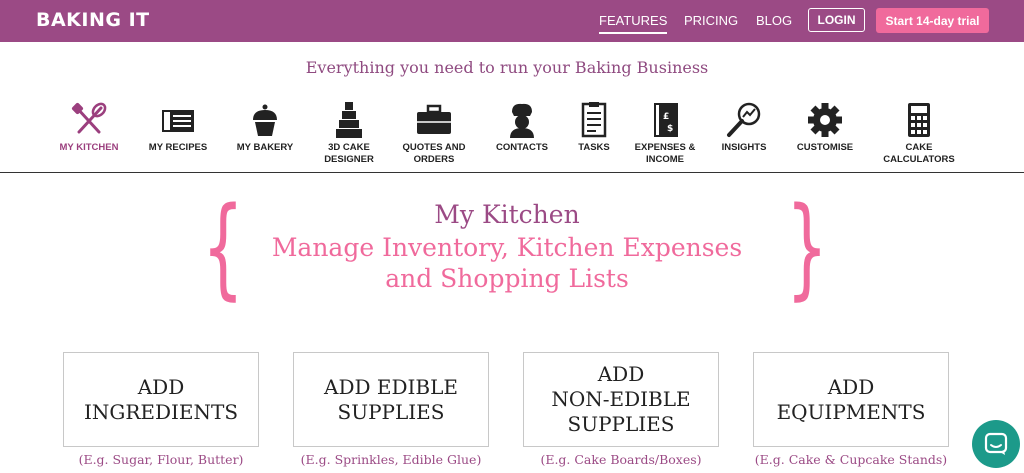 The image size is (1024, 473). Describe the element at coordinates (621, 459) in the screenshot. I see `non-edible-supplies-example: (E.g. Cake Boards/Boxes)` at that location.